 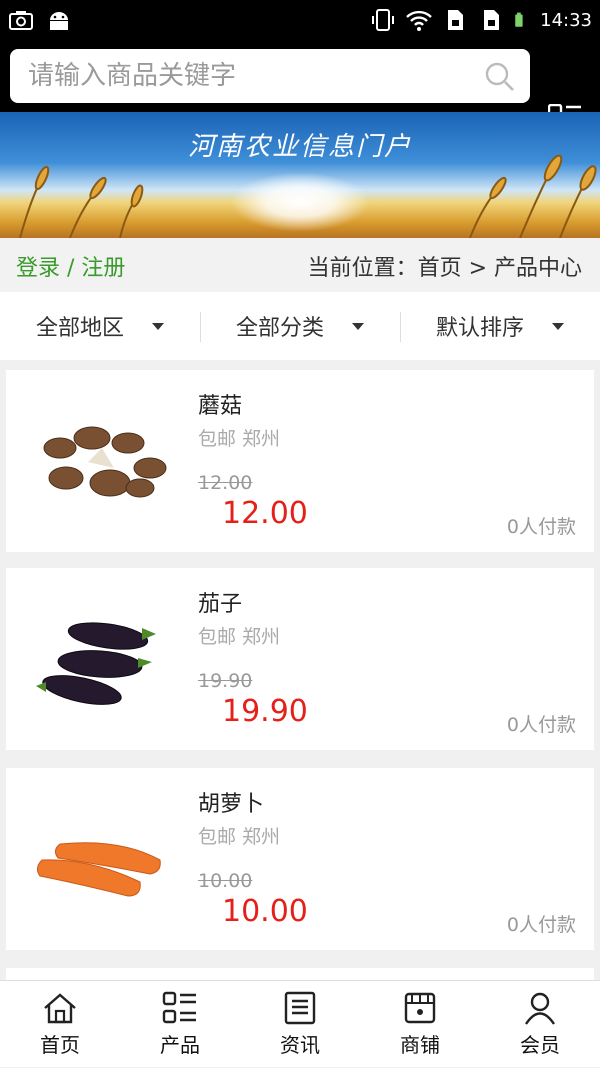 I want to click on grid-list-icon, so click(x=179, y=1007).